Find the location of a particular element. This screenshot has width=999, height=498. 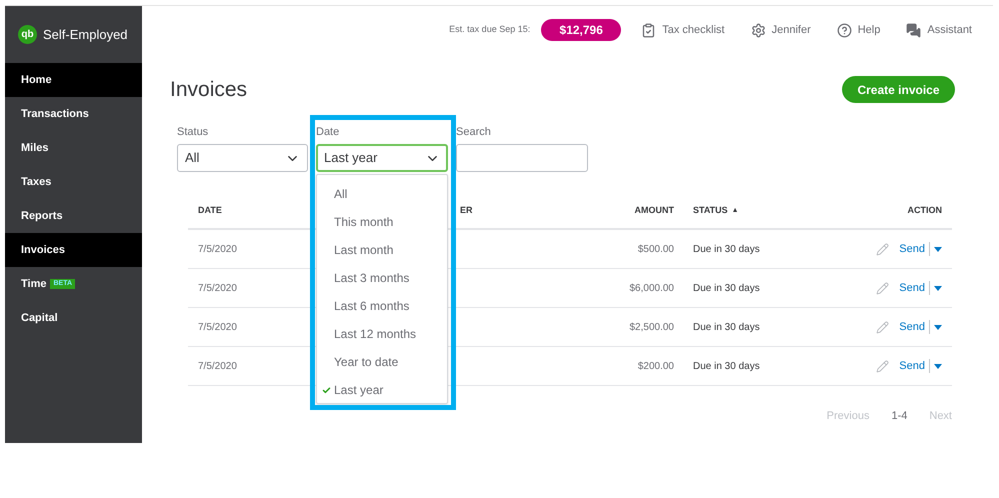

dropdown-option: Last 3 months is located at coordinates (382, 278).